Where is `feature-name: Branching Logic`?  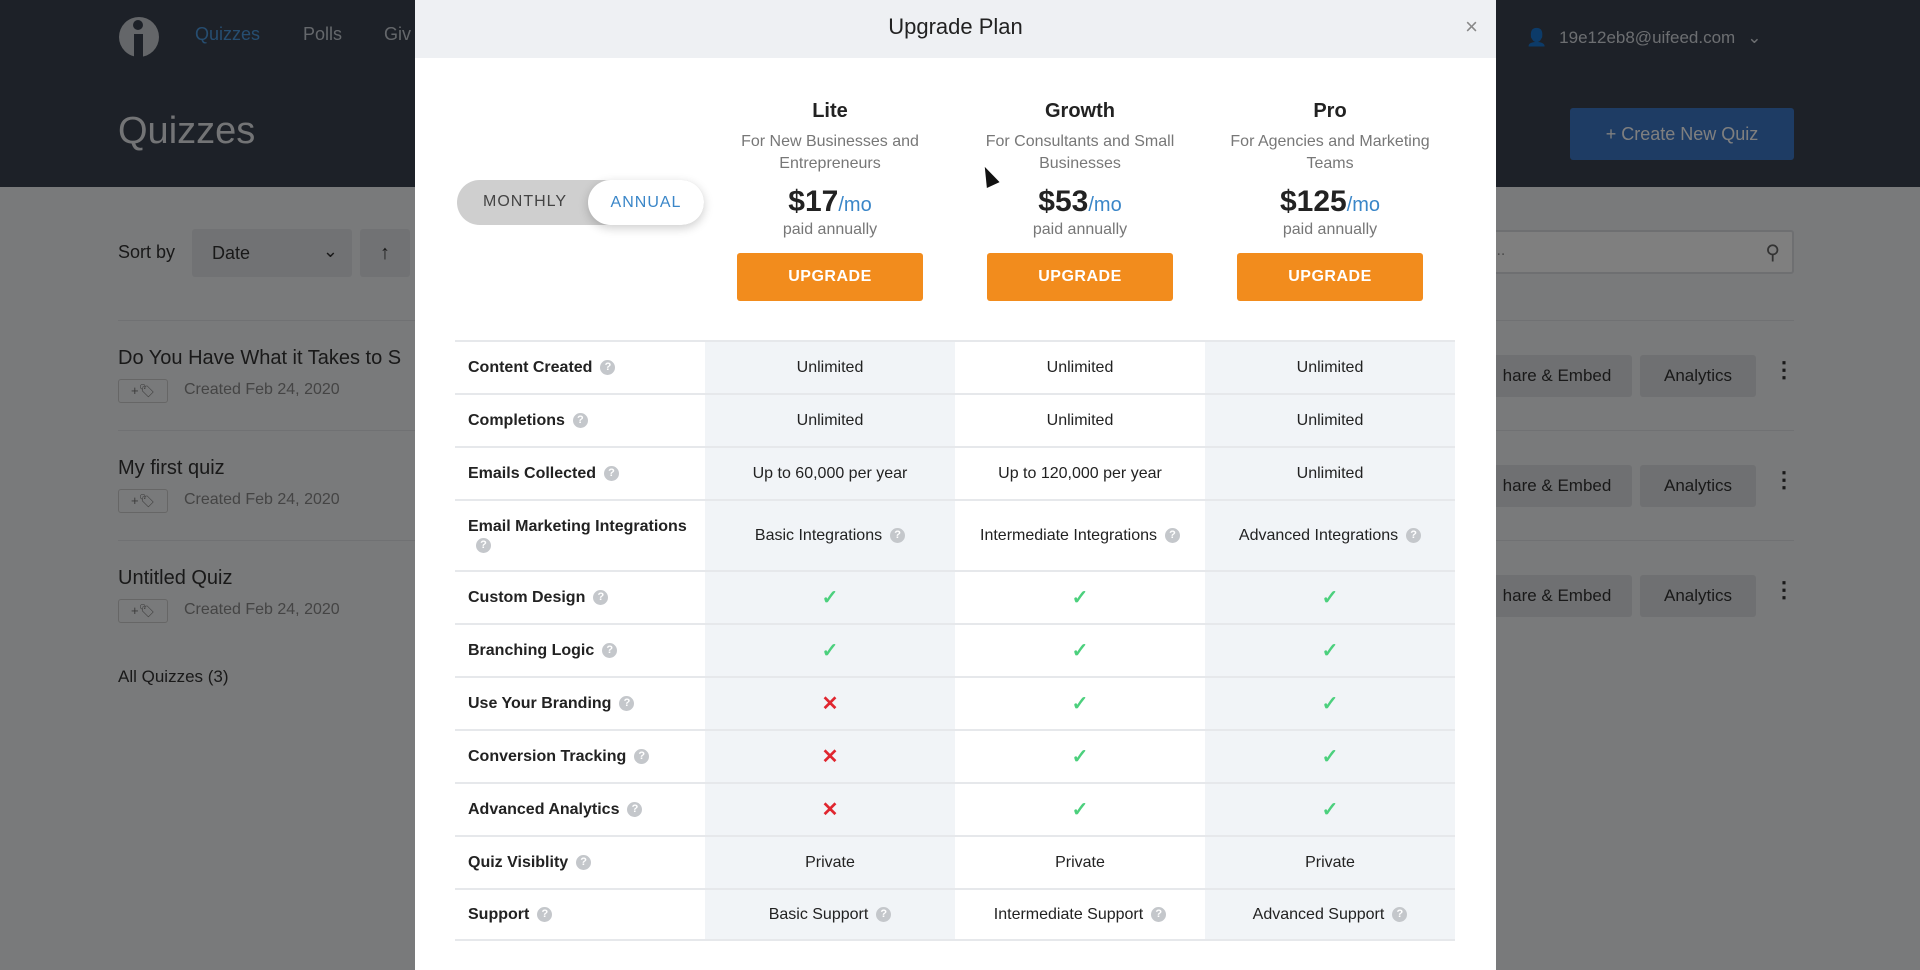 feature-name: Branching Logic is located at coordinates (531, 650).